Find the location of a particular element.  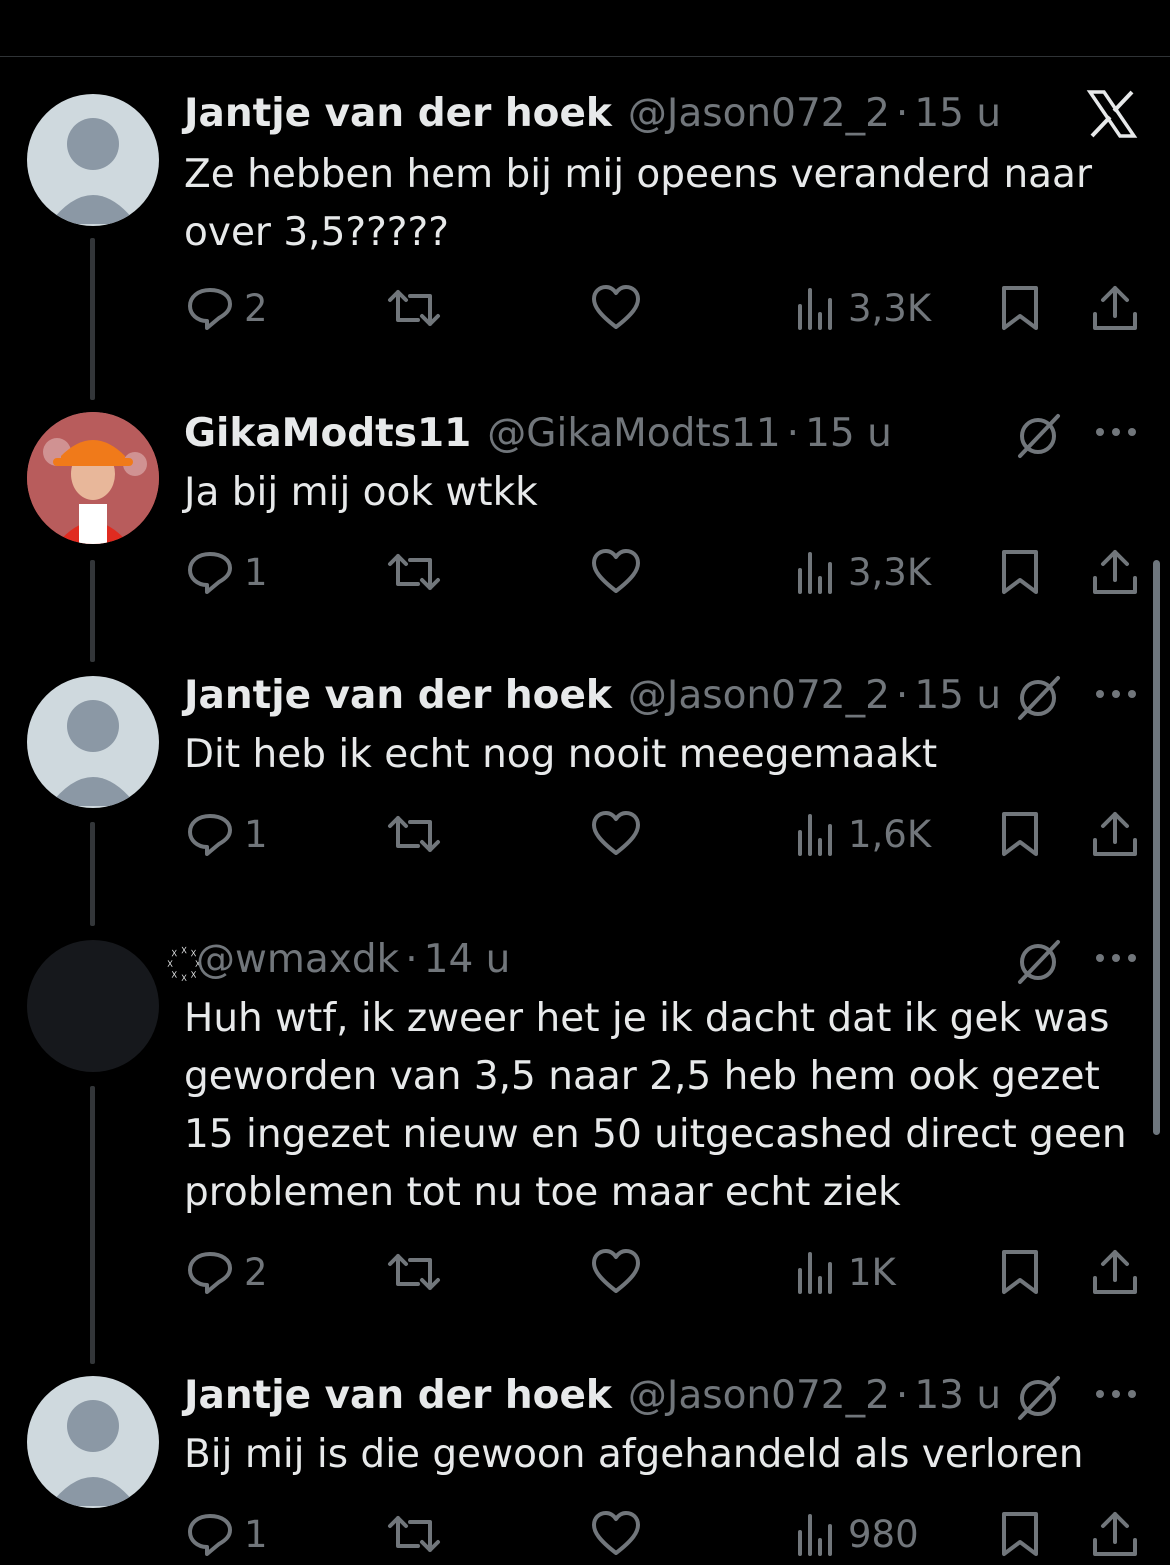

tweet-text: Dit heb ik echt nog nooit meegemaakt is located at coordinates (561, 754).